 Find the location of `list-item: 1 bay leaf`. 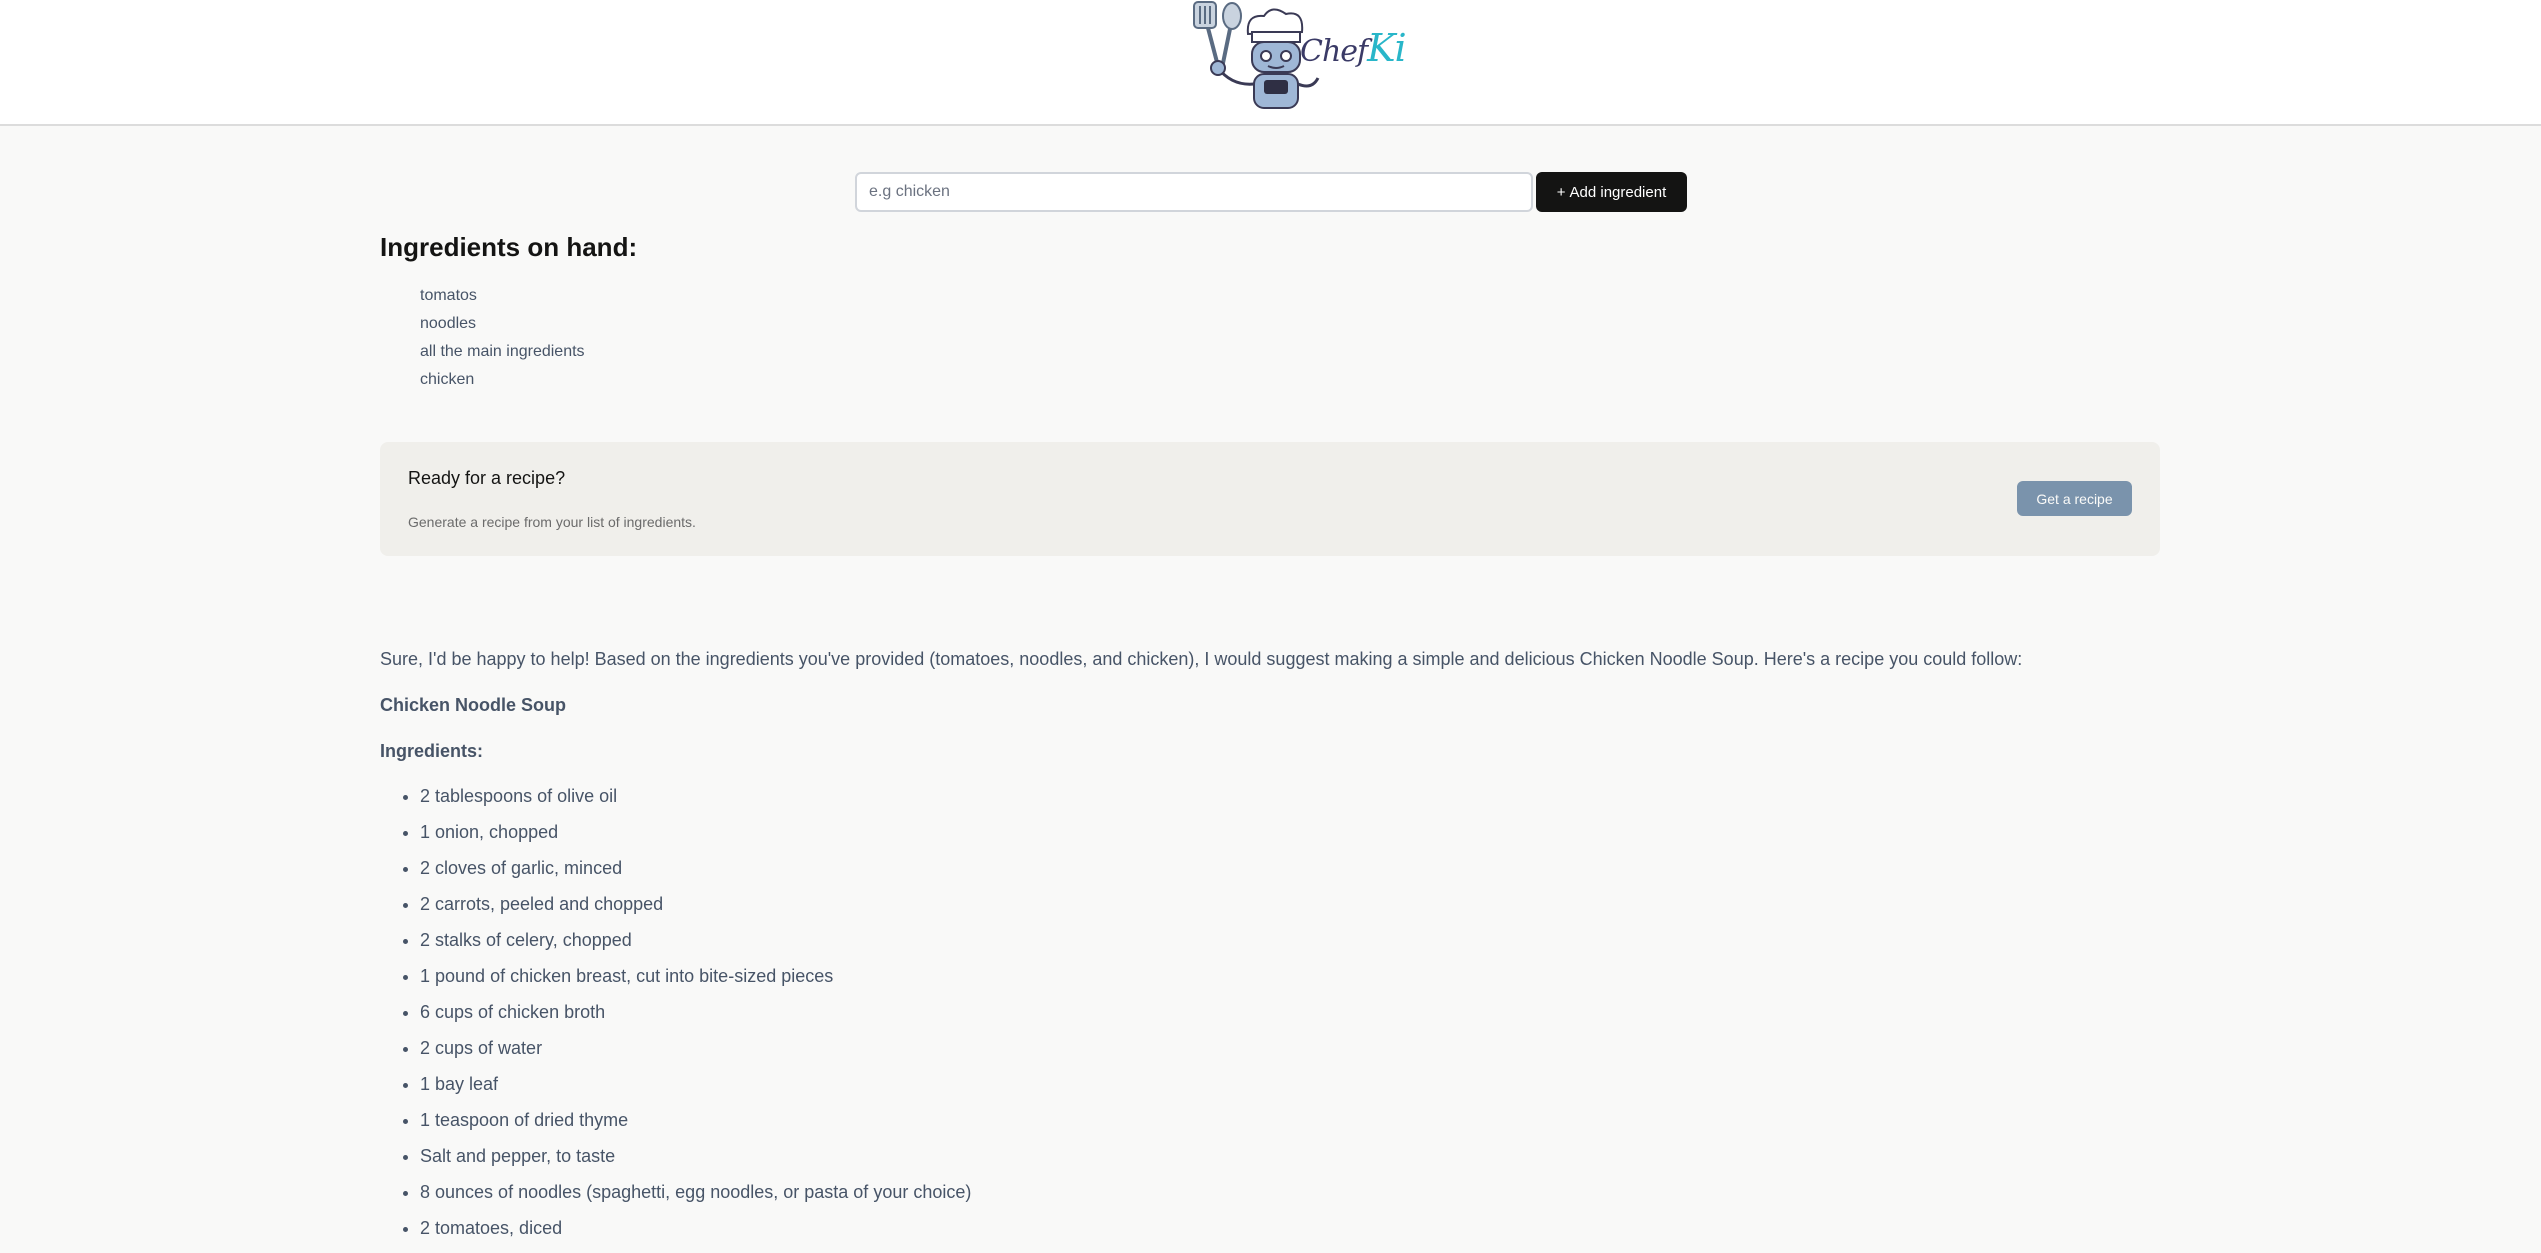

list-item: 1 bay leaf is located at coordinates (1300, 1084).